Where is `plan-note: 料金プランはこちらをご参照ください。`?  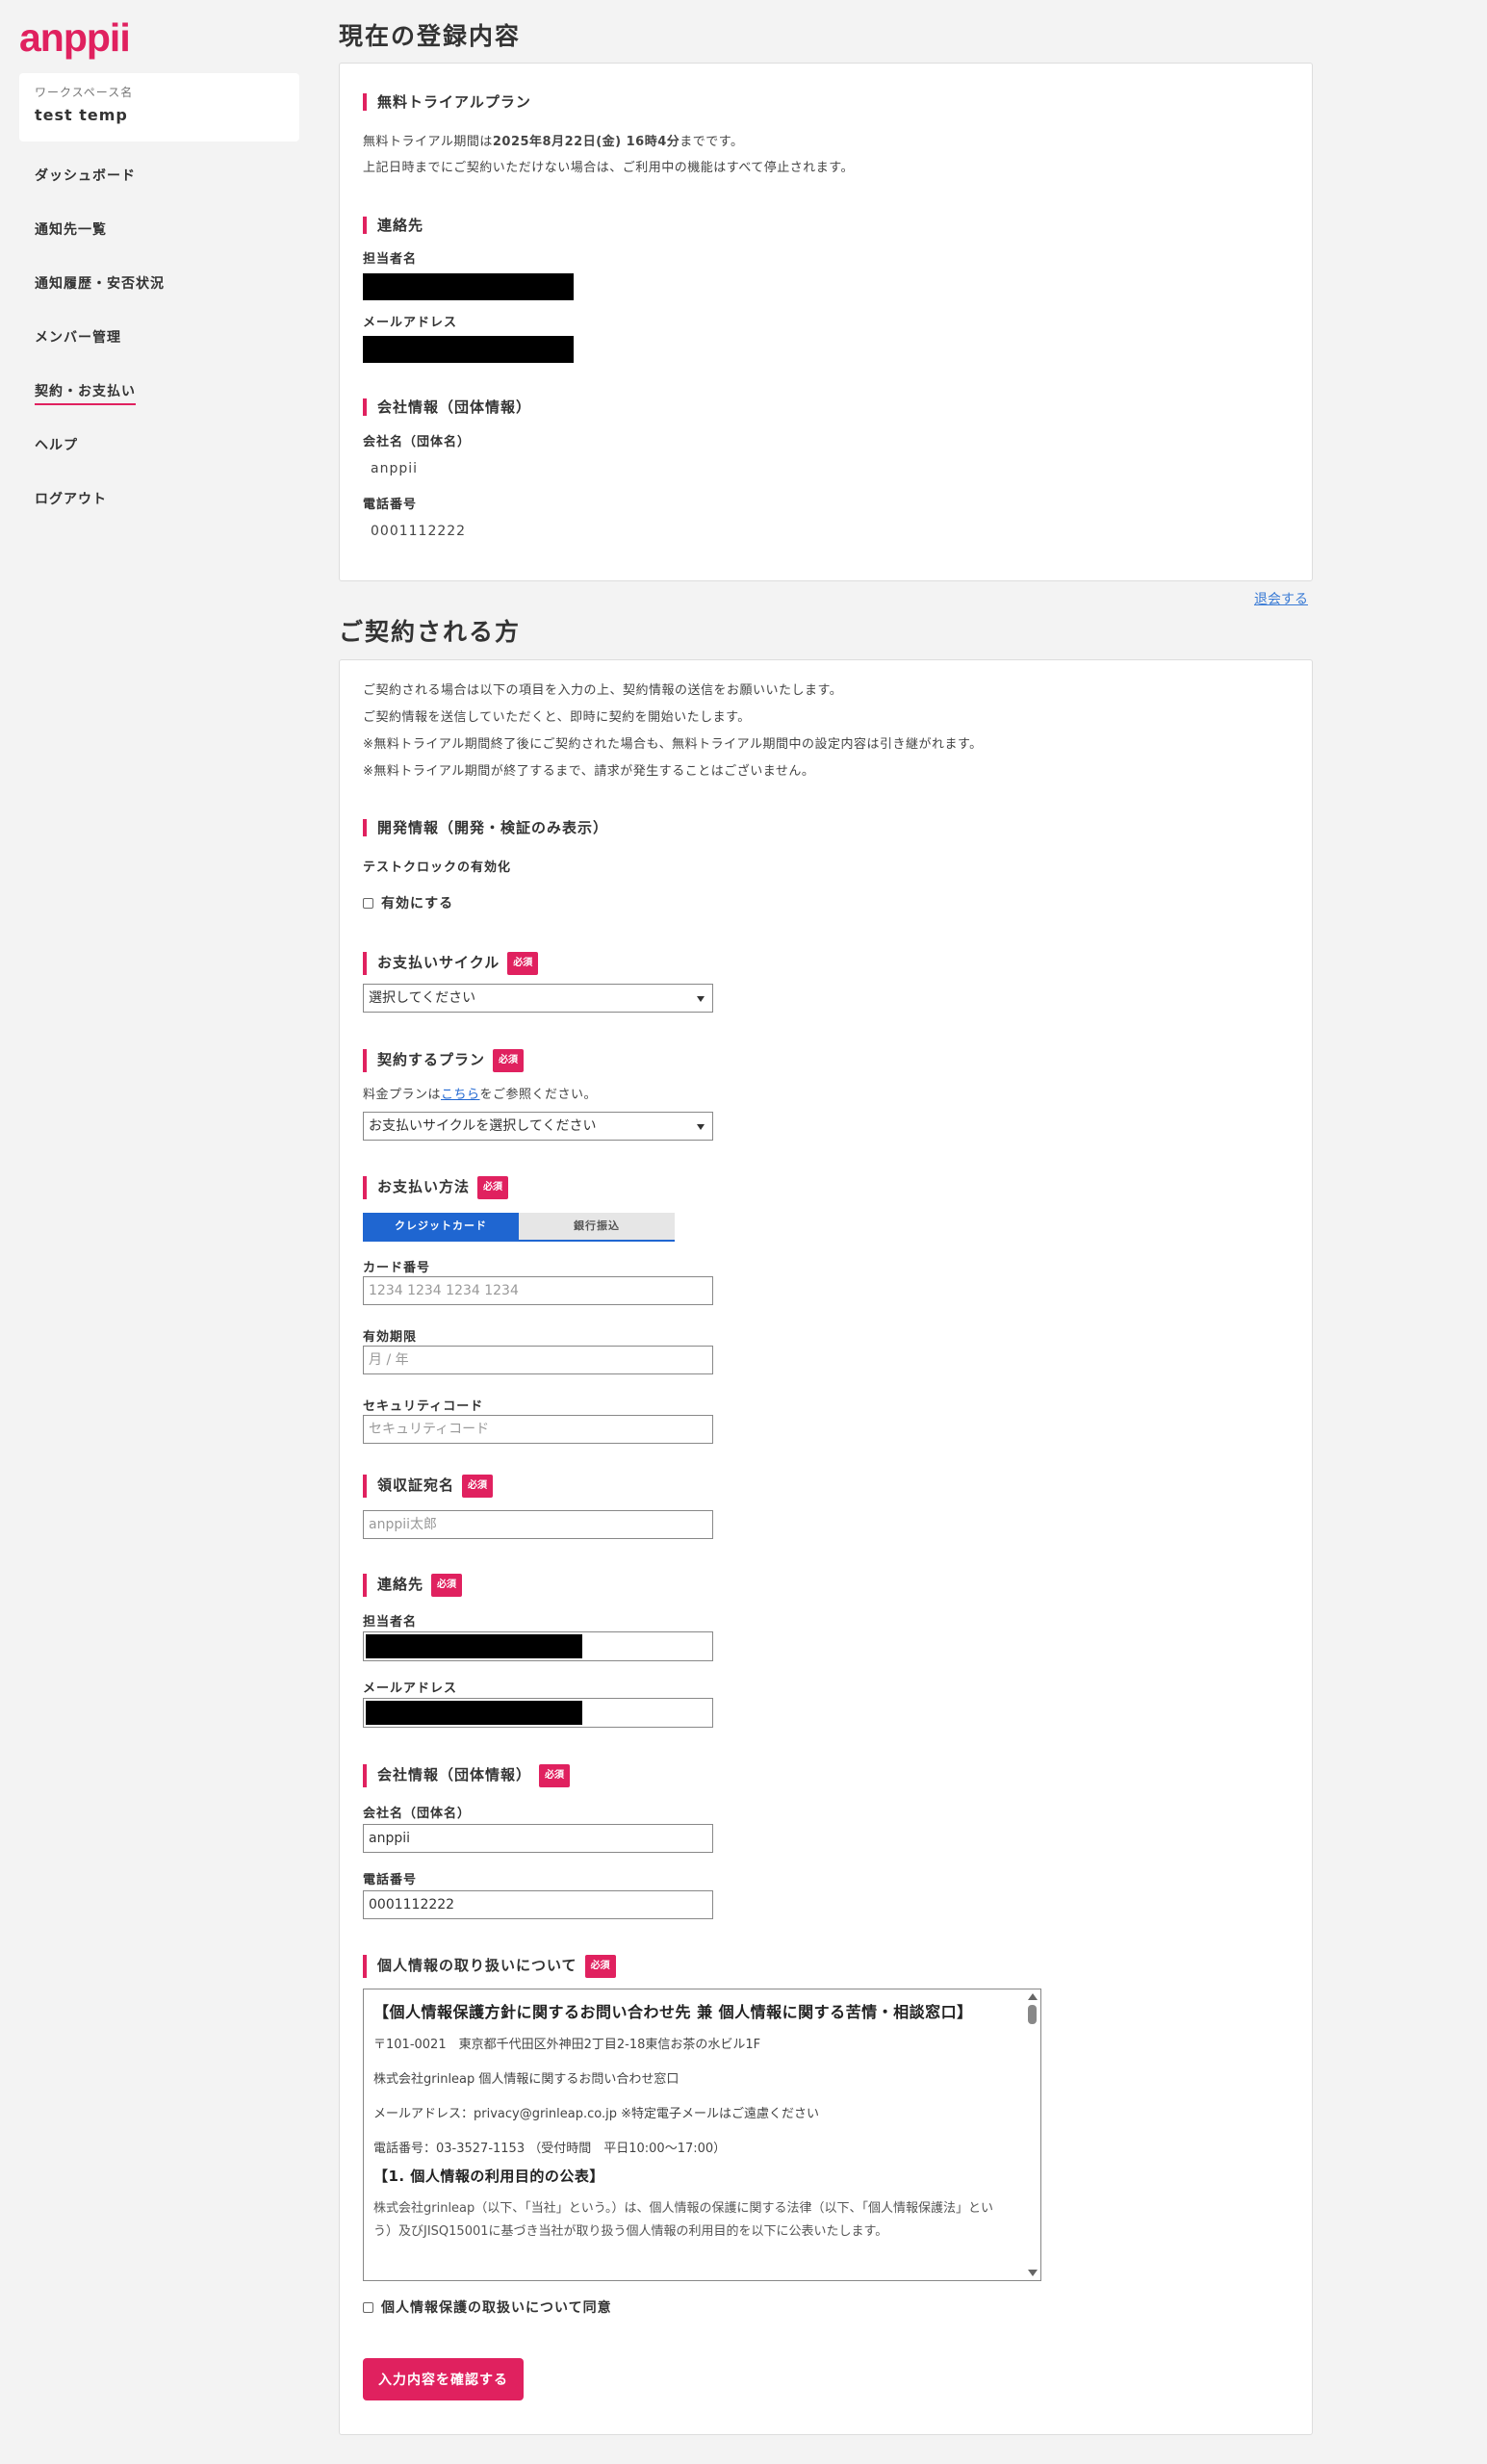
plan-note: 料金プランはこちらをご参照ください。 is located at coordinates (480, 1095).